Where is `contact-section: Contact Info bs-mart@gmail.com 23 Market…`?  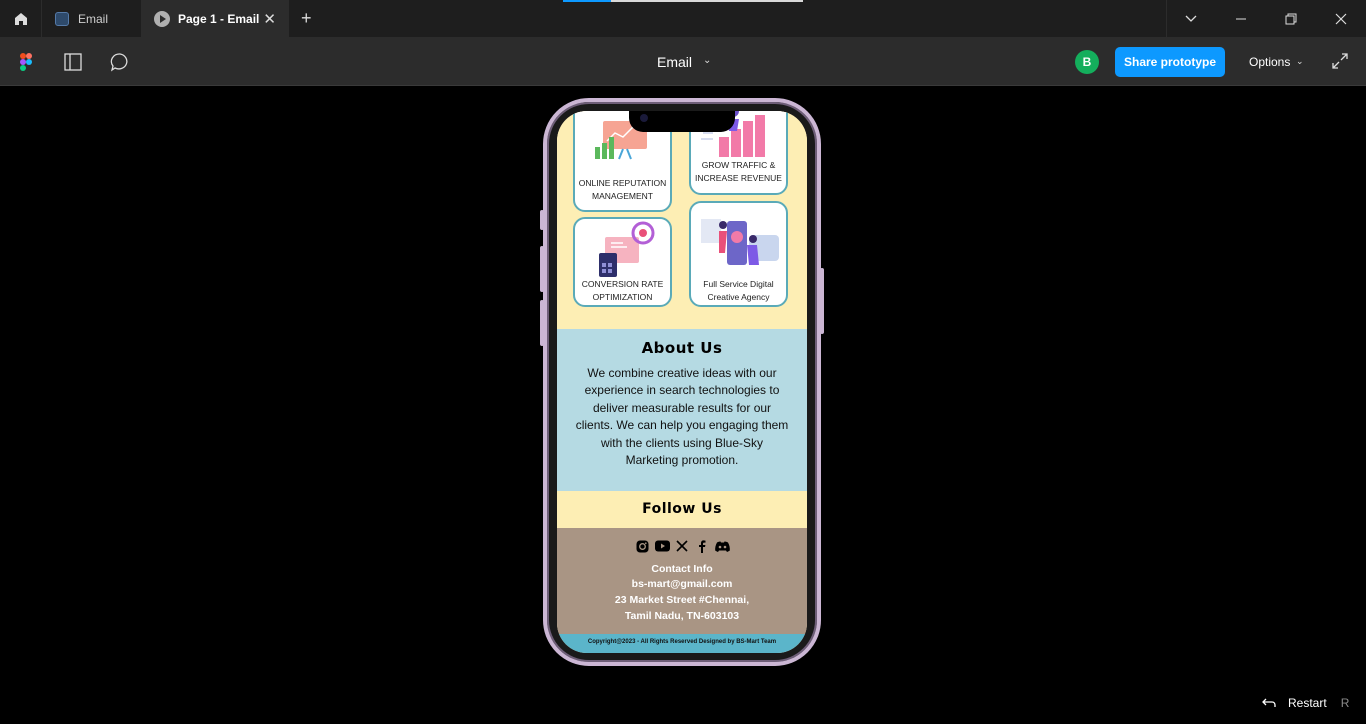
contact-section: Contact Info bs-mart@gmail.com 23 Market… is located at coordinates (682, 581).